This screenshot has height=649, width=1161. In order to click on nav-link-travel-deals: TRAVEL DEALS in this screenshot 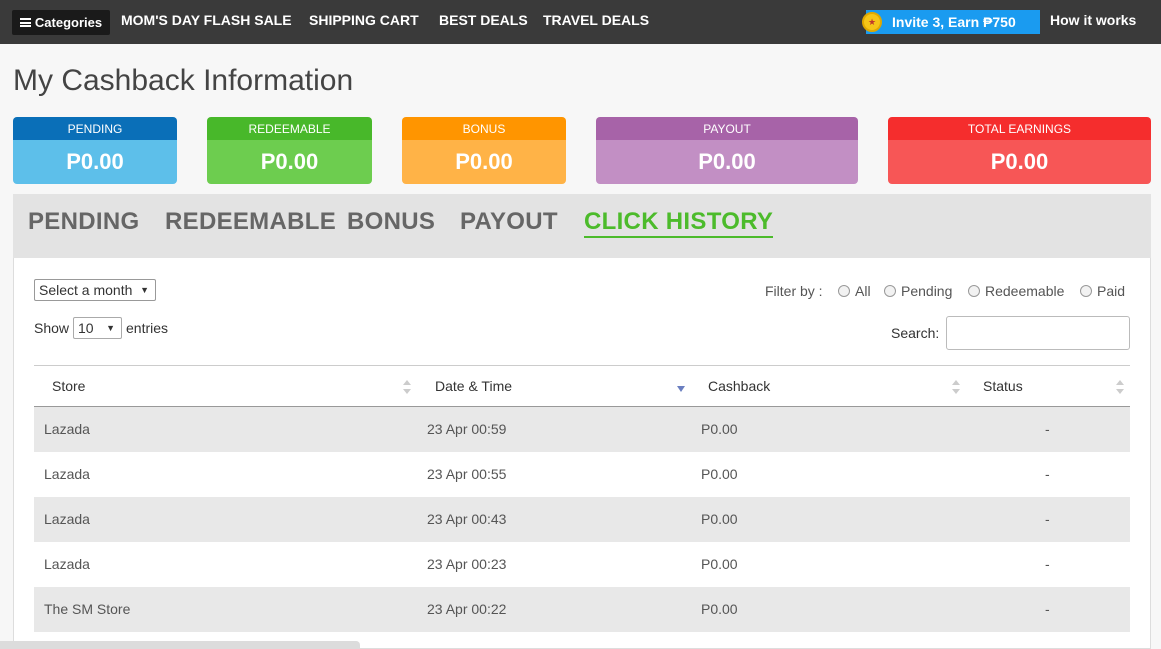, I will do `click(596, 20)`.